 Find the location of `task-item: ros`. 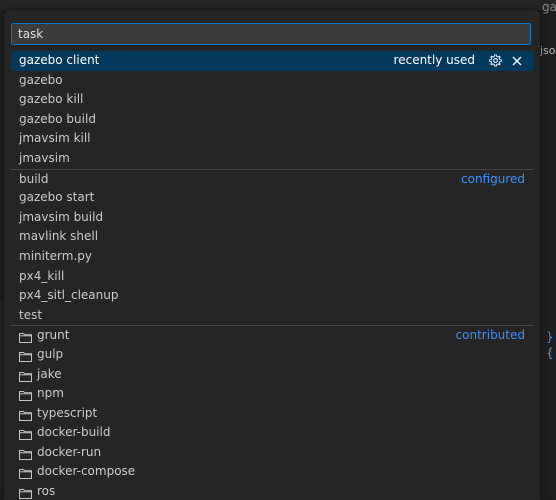

task-item: ros is located at coordinates (272, 491).